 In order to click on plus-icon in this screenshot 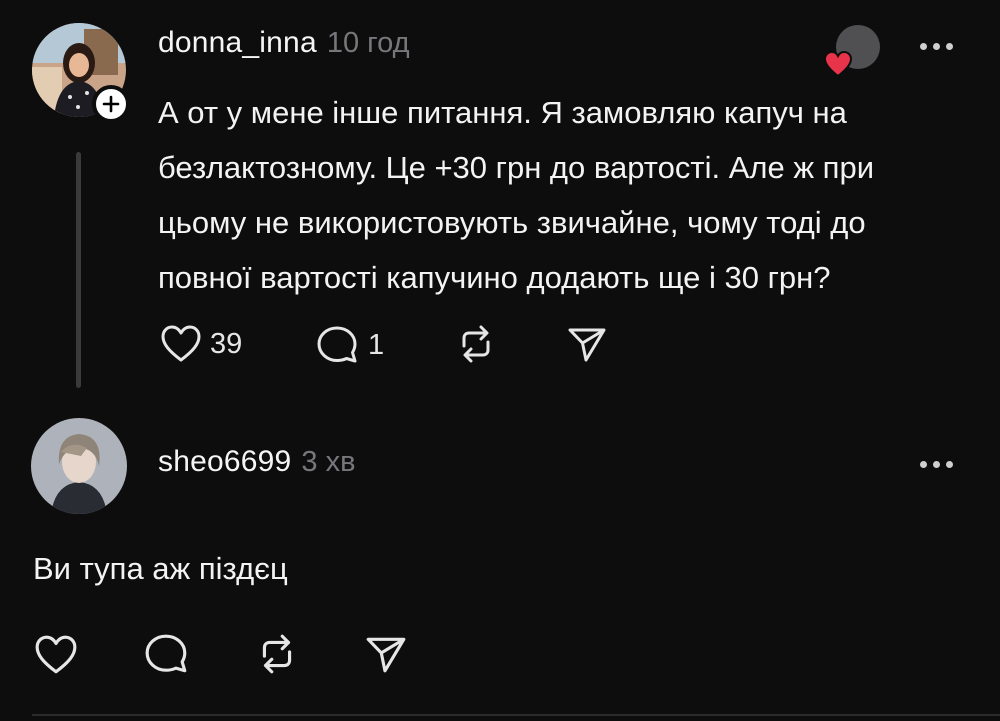, I will do `click(111, 104)`.